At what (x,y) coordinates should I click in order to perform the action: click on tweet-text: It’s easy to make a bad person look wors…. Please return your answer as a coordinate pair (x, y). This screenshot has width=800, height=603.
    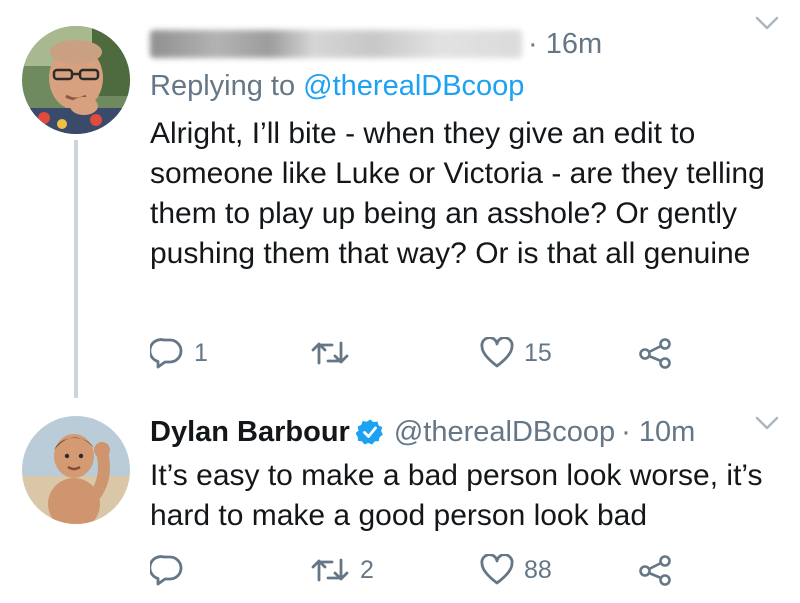
    Looking at the image, I should click on (456, 495).